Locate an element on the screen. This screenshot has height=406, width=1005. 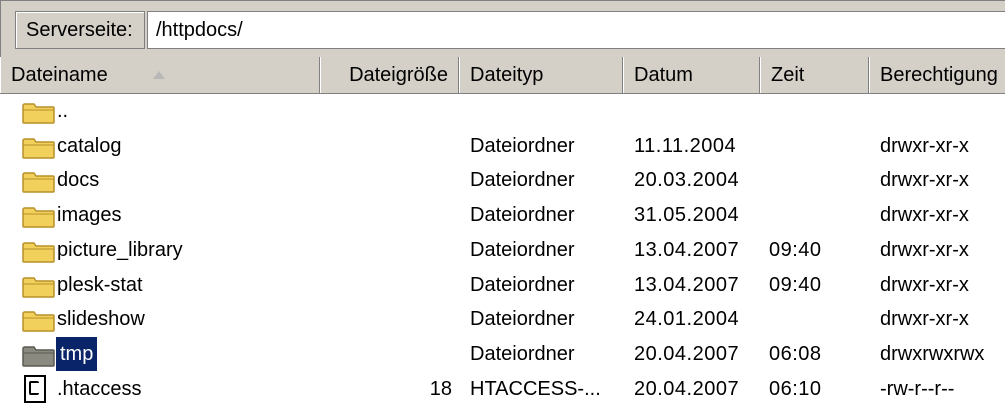
column-header-filename-label: Dateiname is located at coordinates (59, 75).